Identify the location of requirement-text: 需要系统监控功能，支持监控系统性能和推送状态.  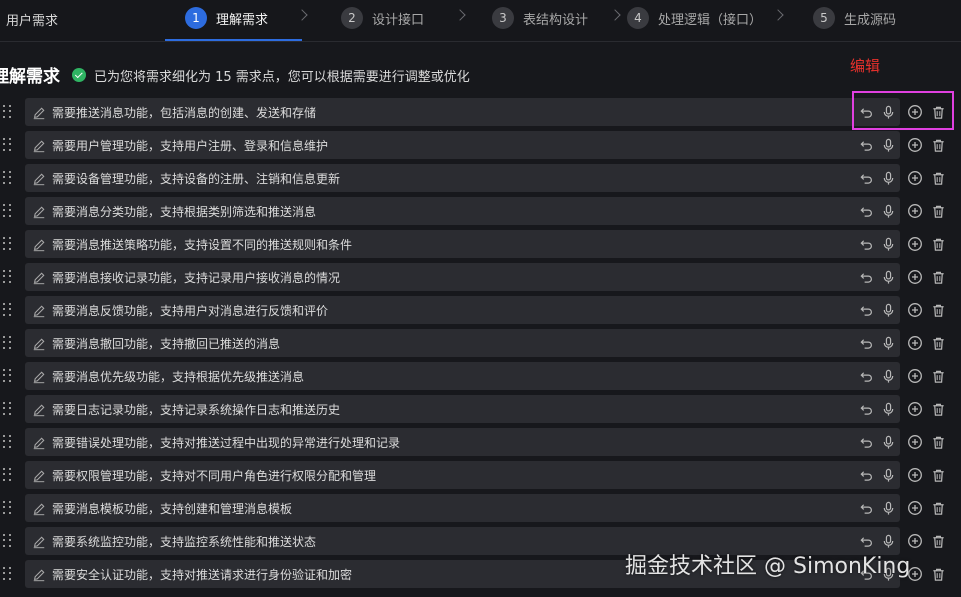
(184, 541).